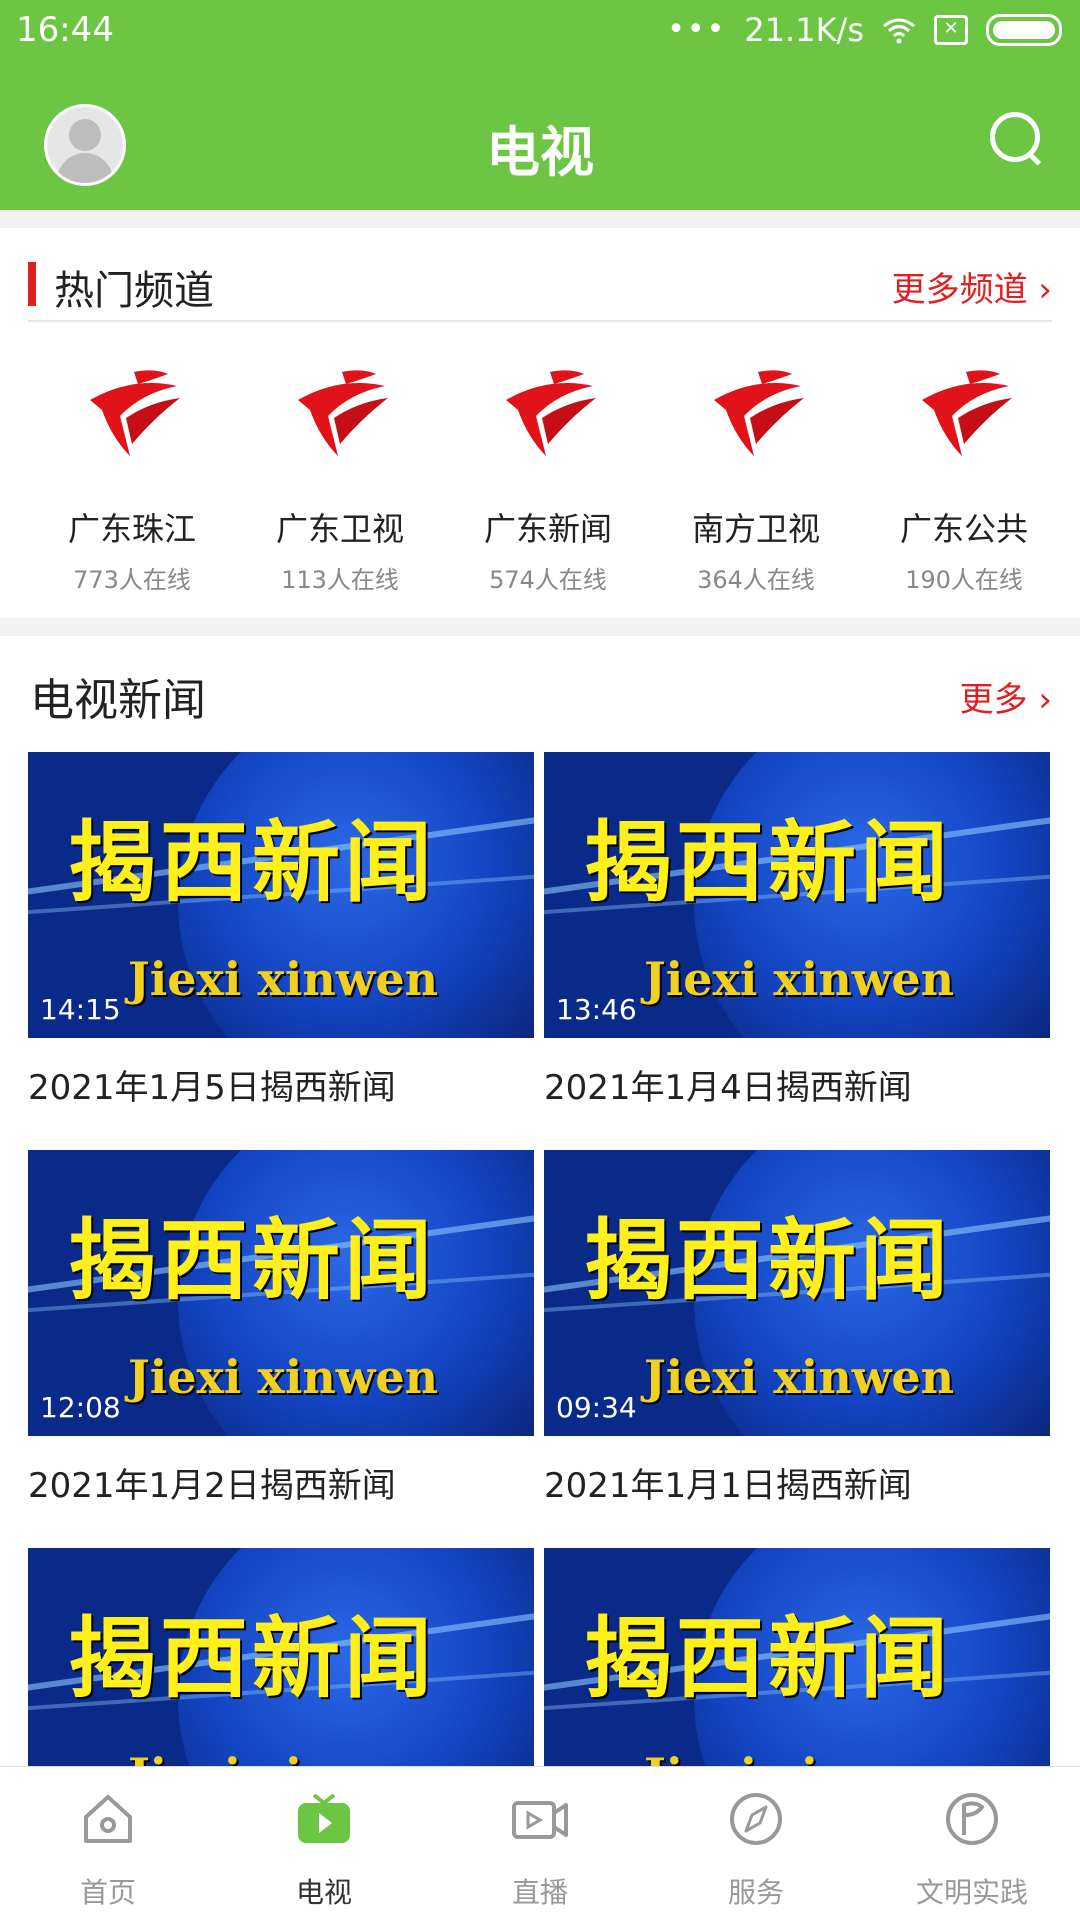  Describe the element at coordinates (548, 580) in the screenshot. I see `channel-online: 574人在线` at that location.